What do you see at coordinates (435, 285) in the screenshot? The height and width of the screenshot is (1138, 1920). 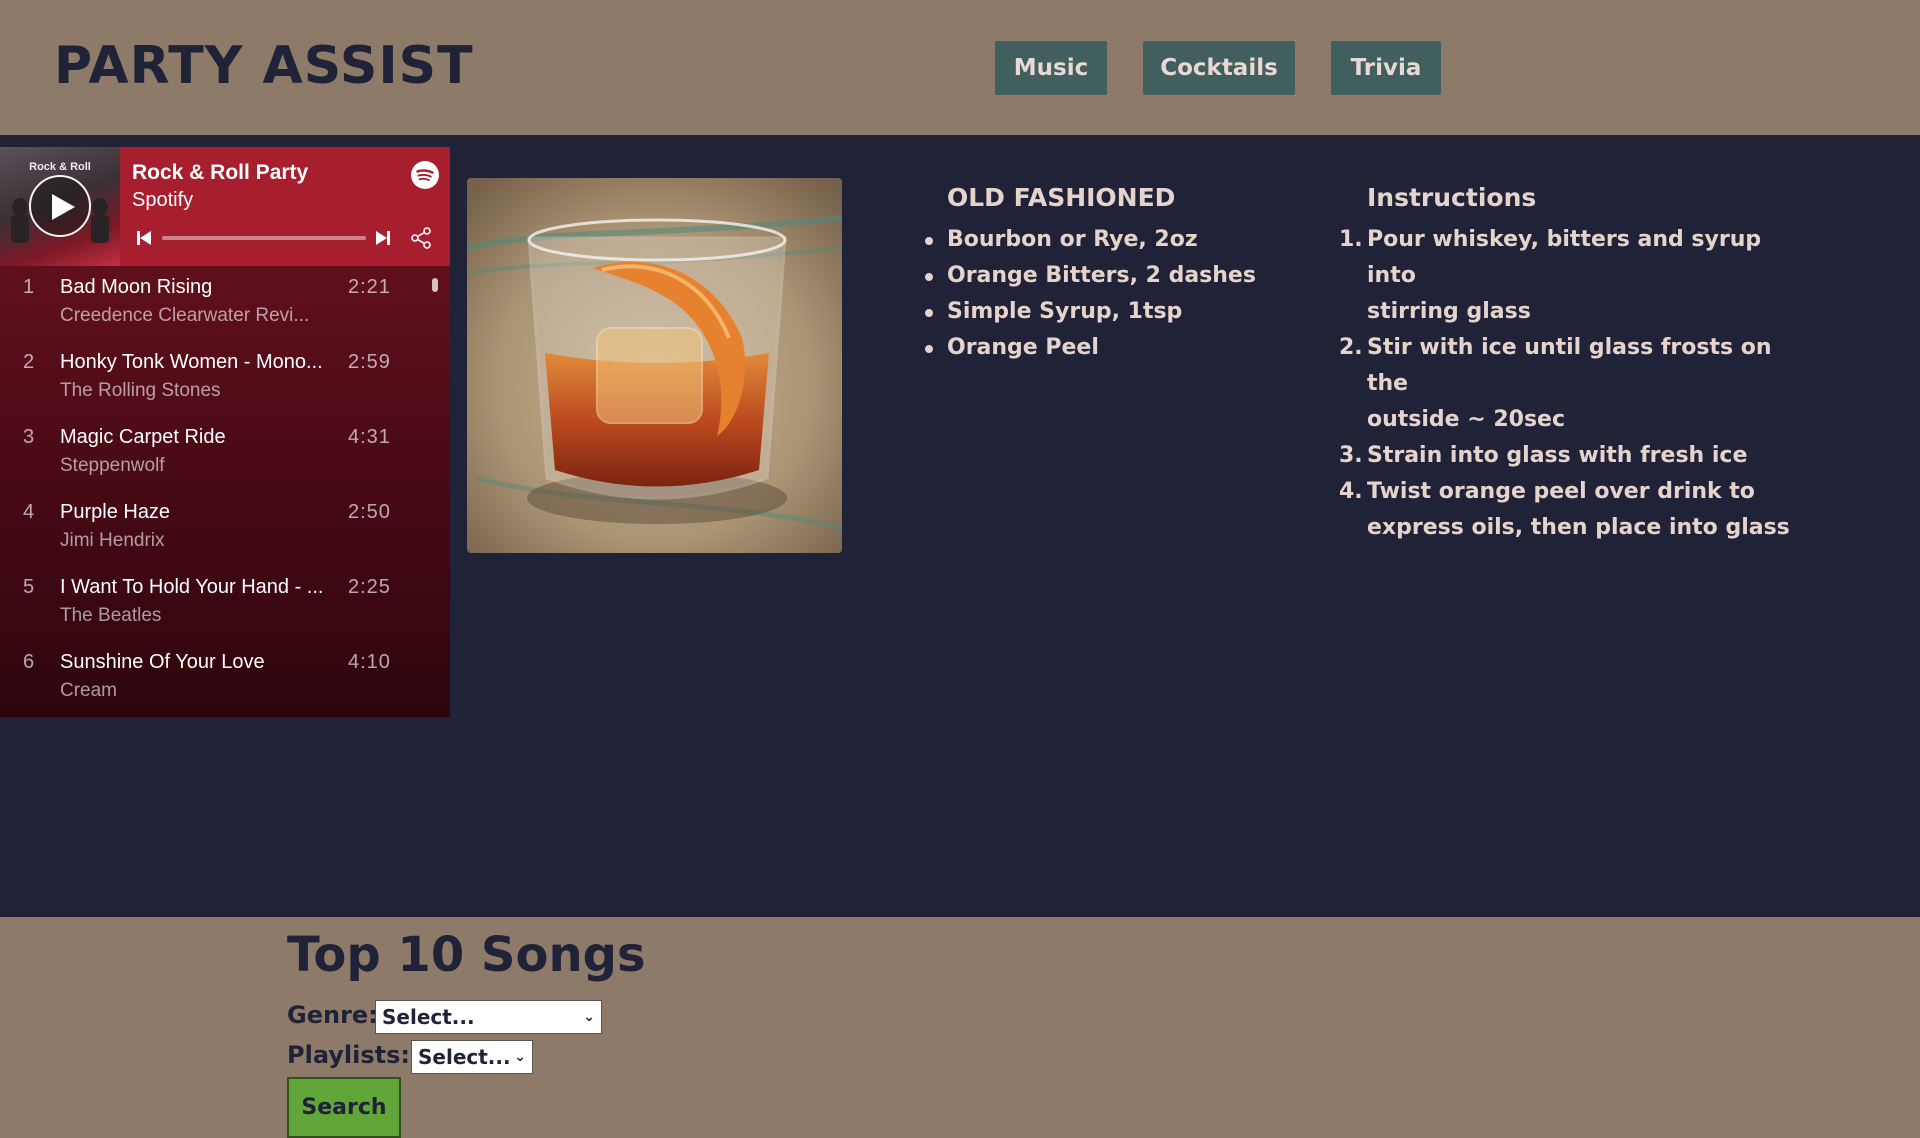 I see `scrollbar-thumb` at bounding box center [435, 285].